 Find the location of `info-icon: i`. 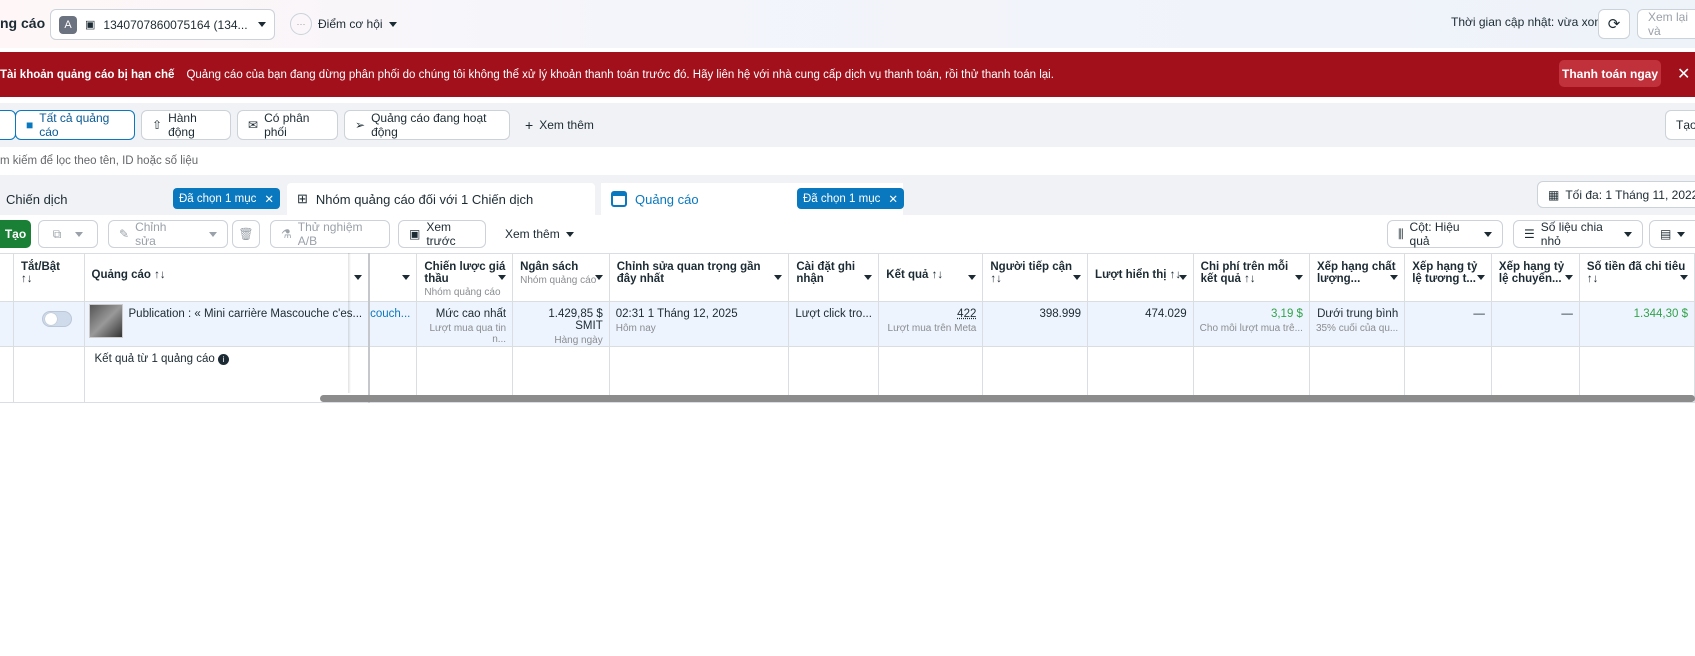

info-icon: i is located at coordinates (223, 359).